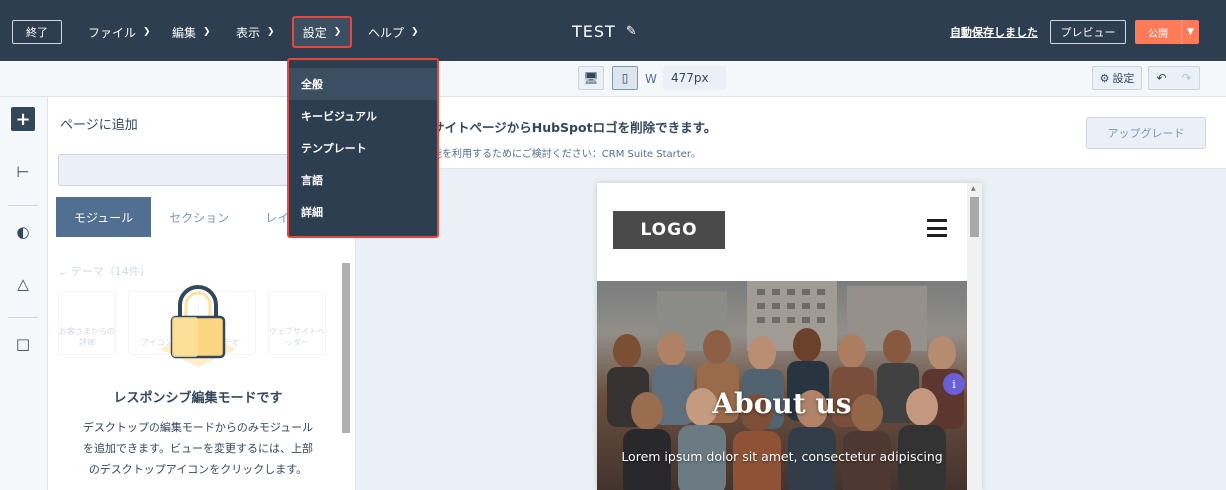 Image resolution: width=1226 pixels, height=490 pixels. Describe the element at coordinates (574, 127) in the screenshot. I see `banner-title: サイトページからHubSpotロゴを削除できます。` at that location.